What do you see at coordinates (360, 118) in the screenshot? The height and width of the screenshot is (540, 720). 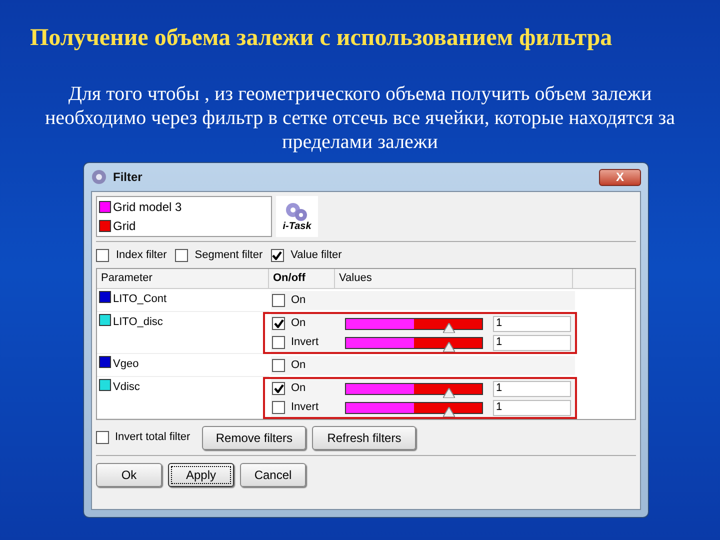 I see `slide-text: Для того чтобы , из геометрического объема получить объем залежи необходимо через фильтр в сетке отсечь все ячейки, которые находятся за пределами залежи` at bounding box center [360, 118].